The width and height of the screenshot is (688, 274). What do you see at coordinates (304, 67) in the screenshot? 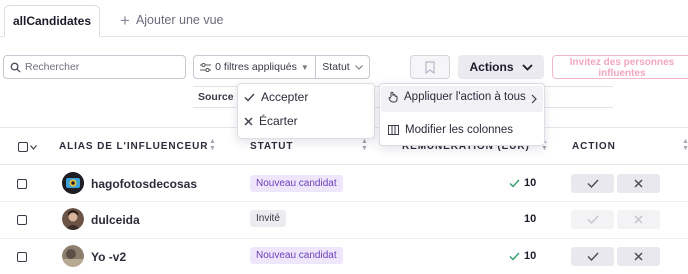
I see `caret-down-icon: ▼` at bounding box center [304, 67].